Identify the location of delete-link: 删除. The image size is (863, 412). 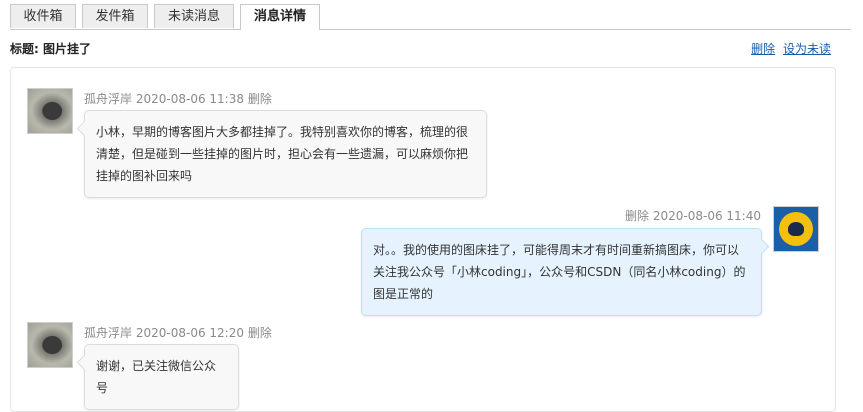
(763, 49).